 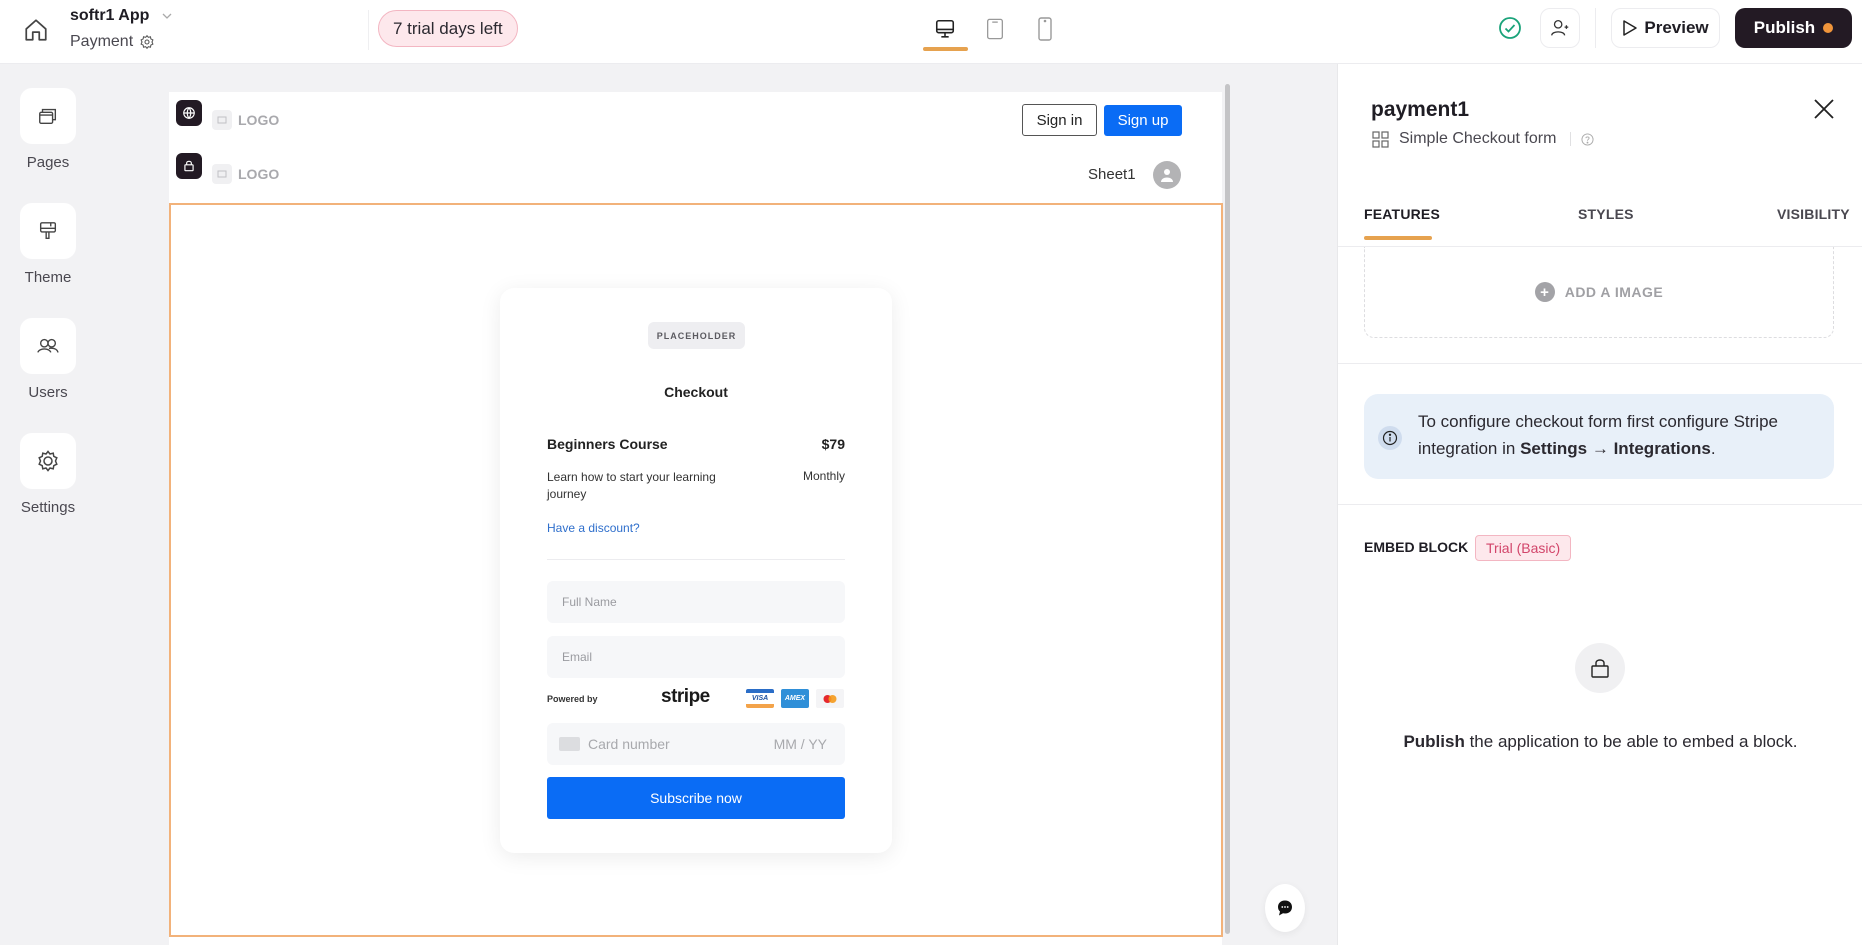 I want to click on amex-icon: AMEX, so click(x=795, y=698).